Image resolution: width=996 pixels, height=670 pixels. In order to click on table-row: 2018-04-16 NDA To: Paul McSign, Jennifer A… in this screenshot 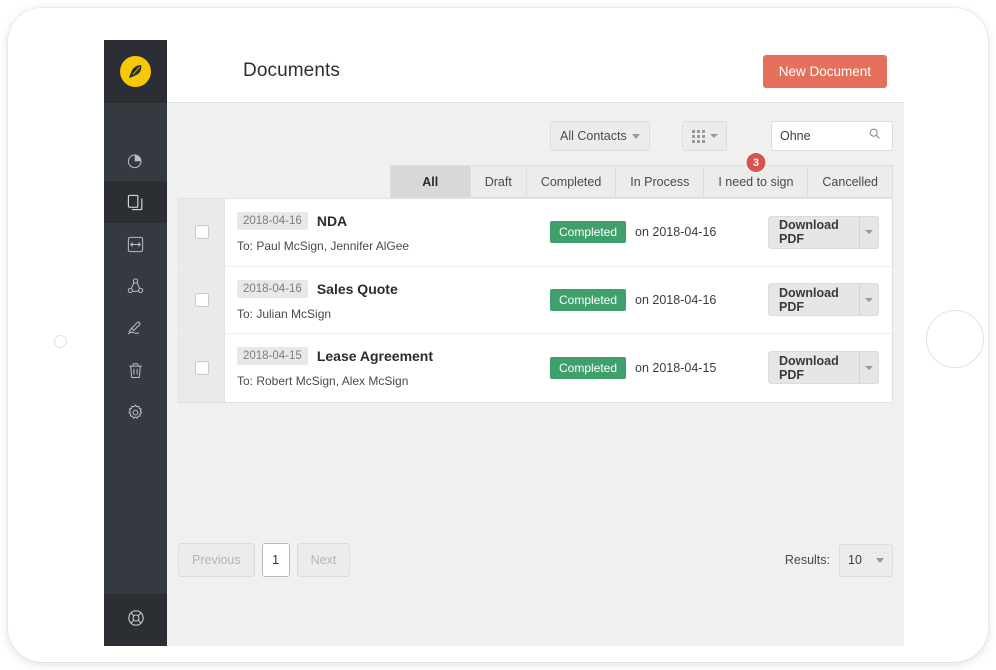, I will do `click(535, 233)`.